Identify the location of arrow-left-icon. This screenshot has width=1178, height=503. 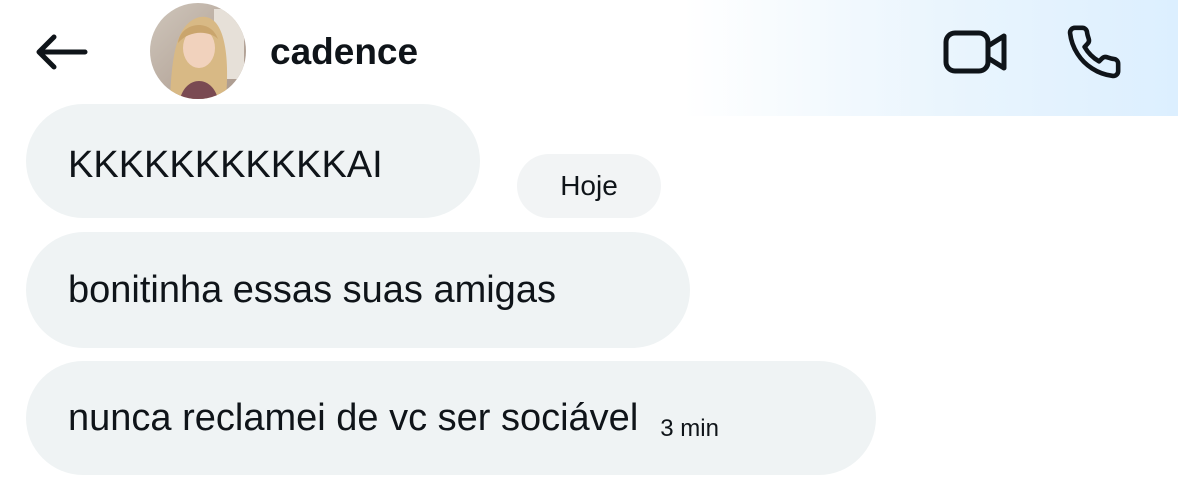
(62, 52).